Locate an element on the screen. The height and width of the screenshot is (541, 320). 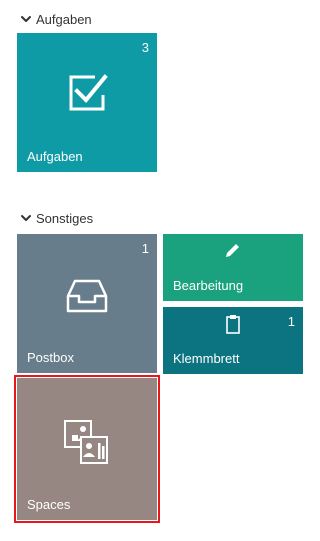
section-header-sonstiges: Sonstiges is located at coordinates (56, 218).